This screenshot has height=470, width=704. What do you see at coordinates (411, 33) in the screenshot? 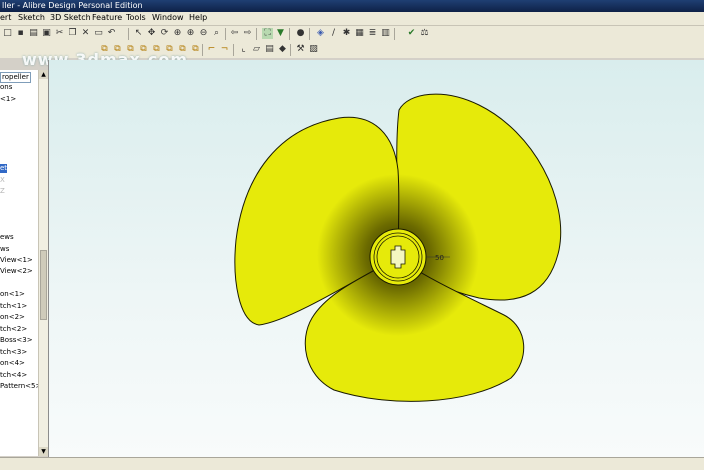
I see `check-icon: ✔` at bounding box center [411, 33].